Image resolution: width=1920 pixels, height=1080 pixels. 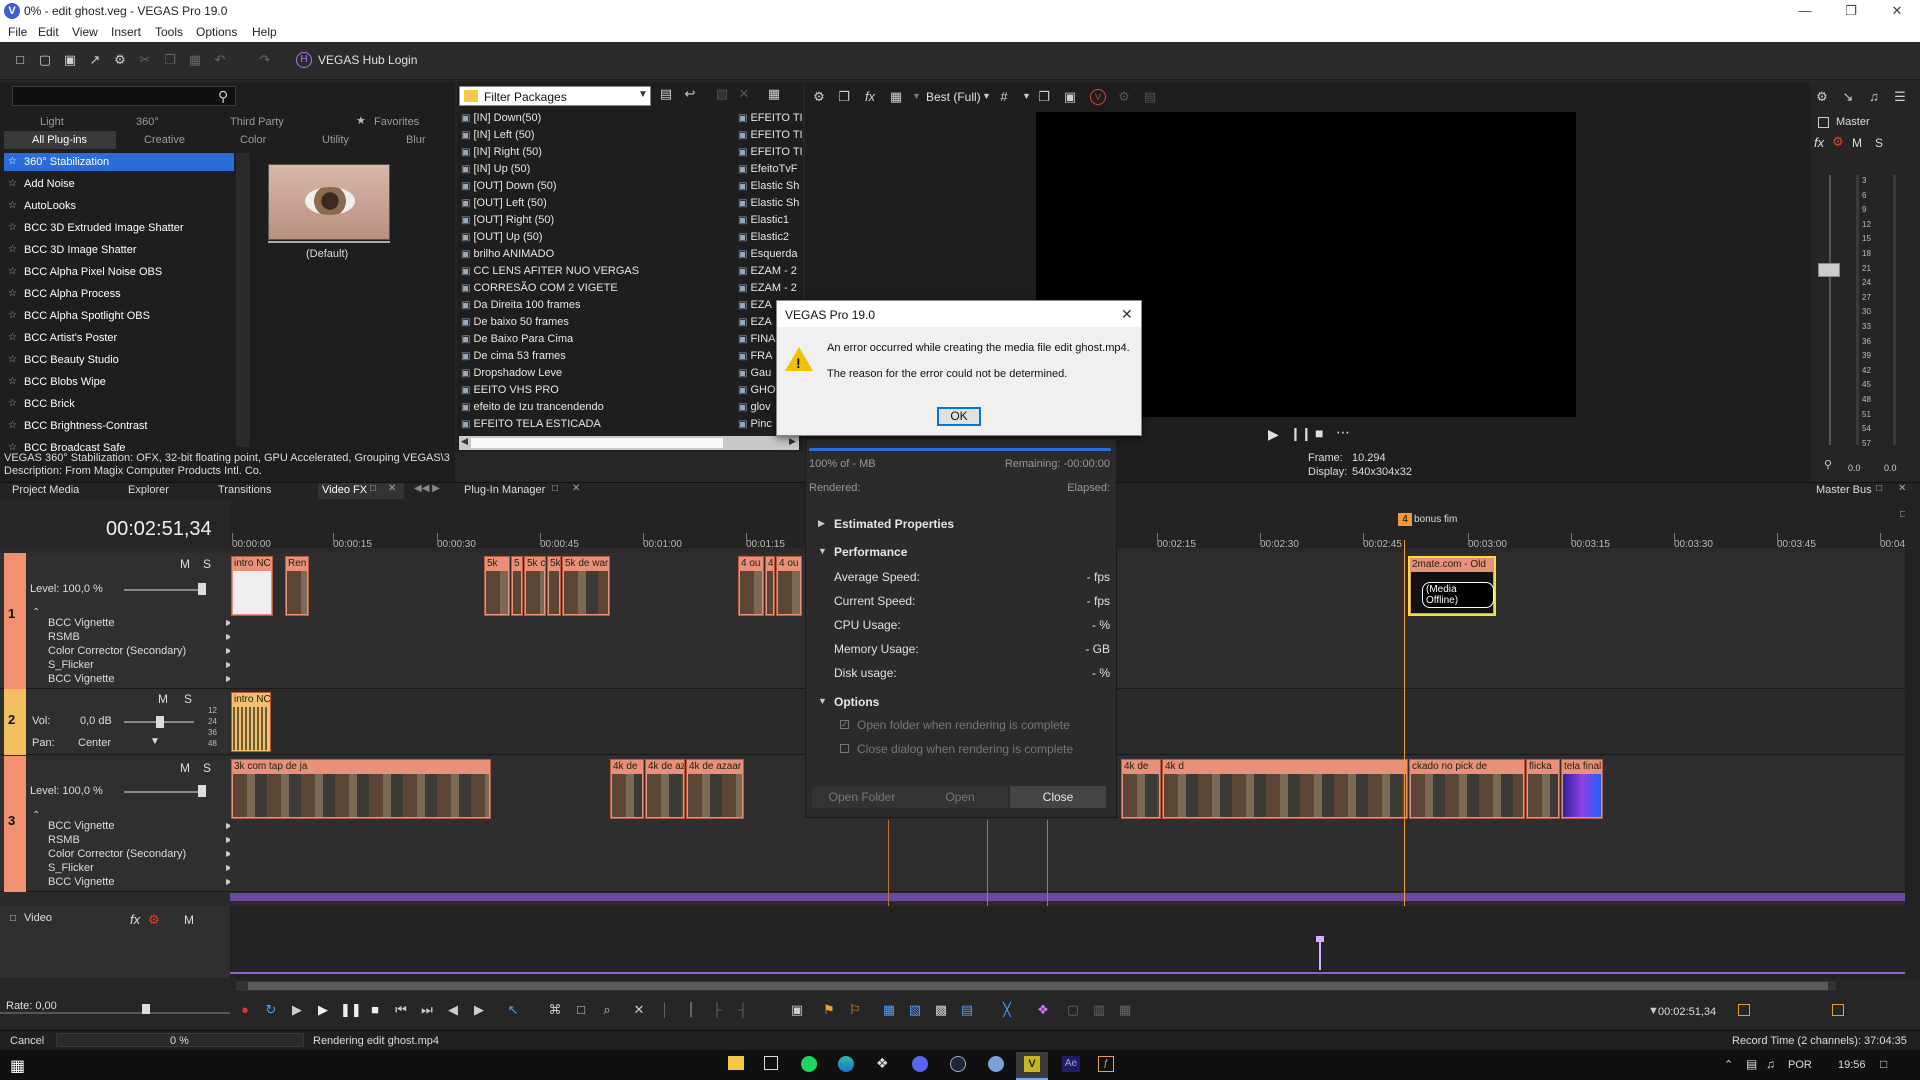 What do you see at coordinates (1004, 97) in the screenshot?
I see `grid-icon: #` at bounding box center [1004, 97].